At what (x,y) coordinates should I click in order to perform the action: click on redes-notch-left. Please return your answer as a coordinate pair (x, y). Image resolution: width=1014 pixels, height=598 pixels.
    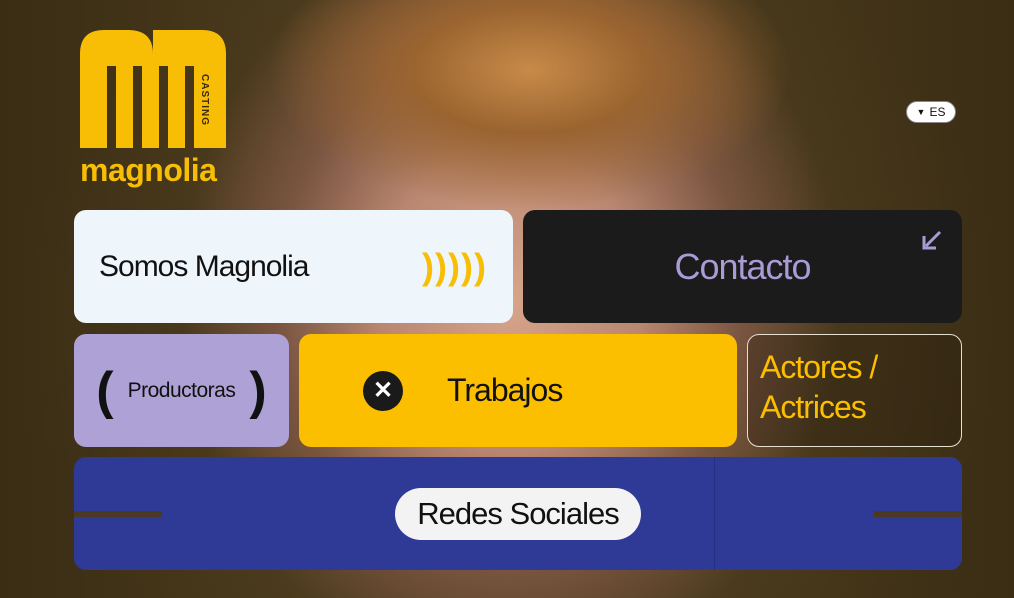
    Looking at the image, I should click on (118, 514).